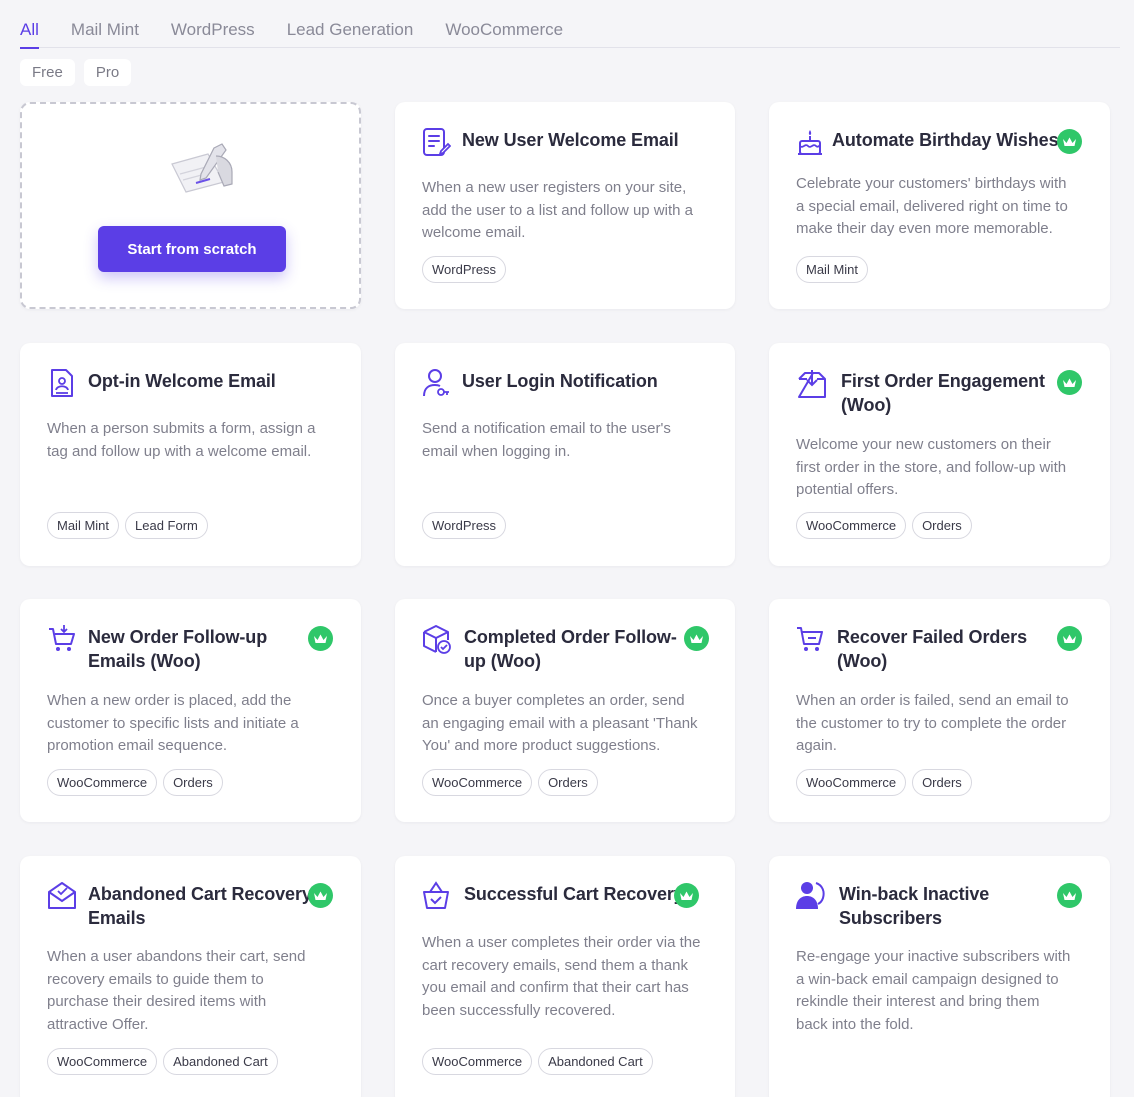 This screenshot has width=1134, height=1097. Describe the element at coordinates (504, 33) in the screenshot. I see `tab-woocommerce: WooCommerce` at that location.